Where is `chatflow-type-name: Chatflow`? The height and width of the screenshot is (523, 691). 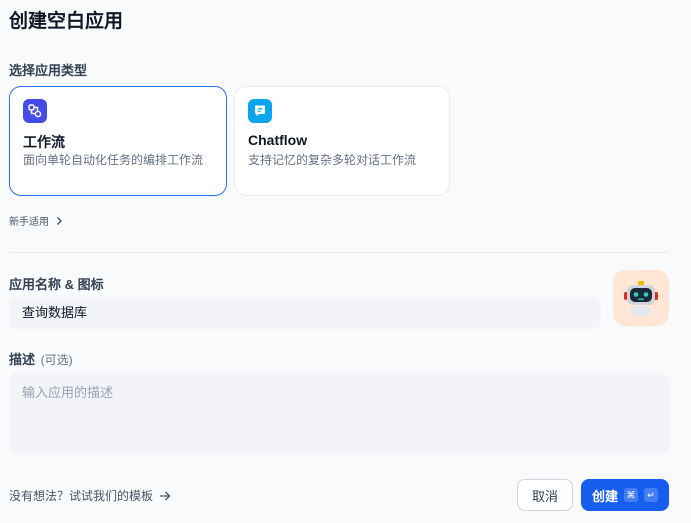
chatflow-type-name: Chatflow is located at coordinates (278, 140).